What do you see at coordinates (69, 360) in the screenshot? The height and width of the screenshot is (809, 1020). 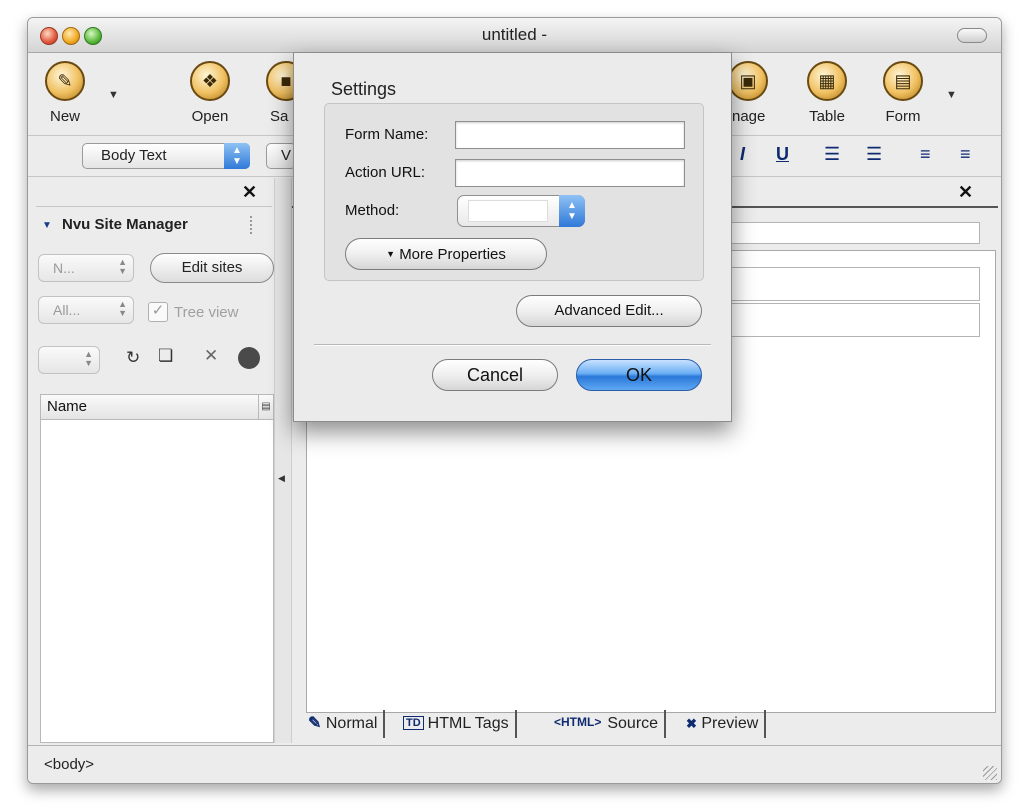 I see `view-select: ▲ ▼` at bounding box center [69, 360].